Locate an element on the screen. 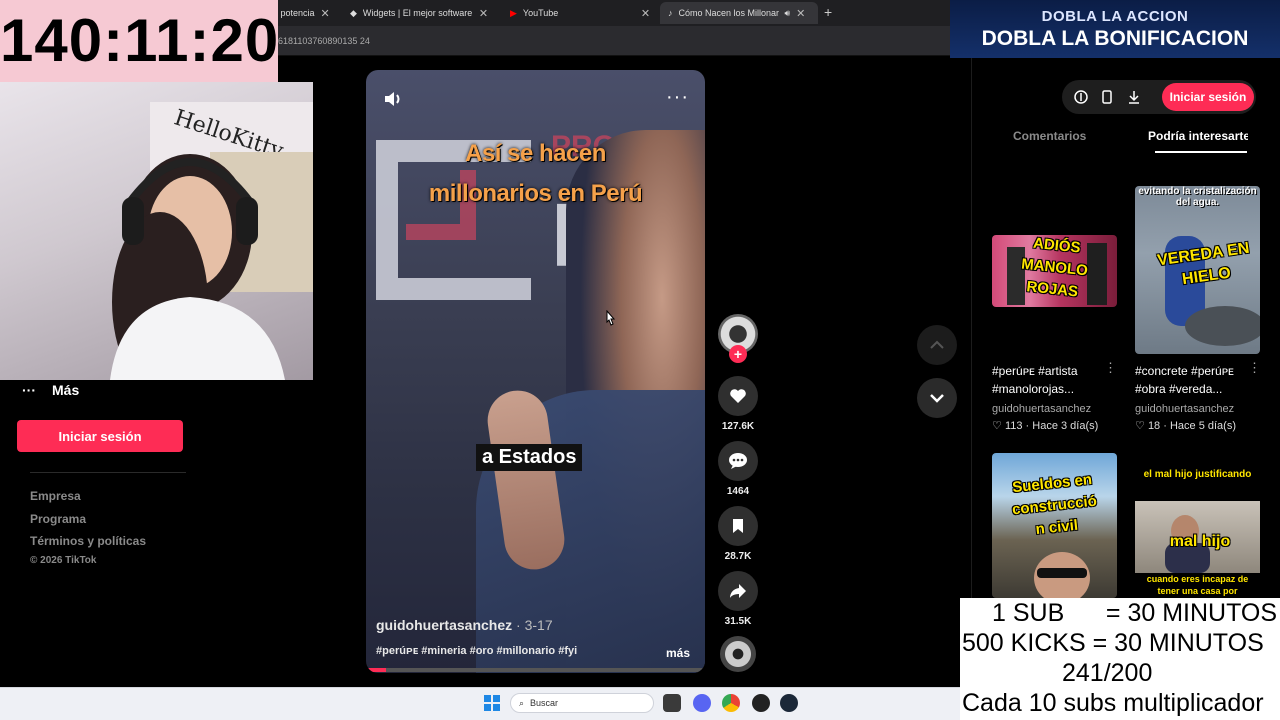  video-progress-fill is located at coordinates (376, 670).